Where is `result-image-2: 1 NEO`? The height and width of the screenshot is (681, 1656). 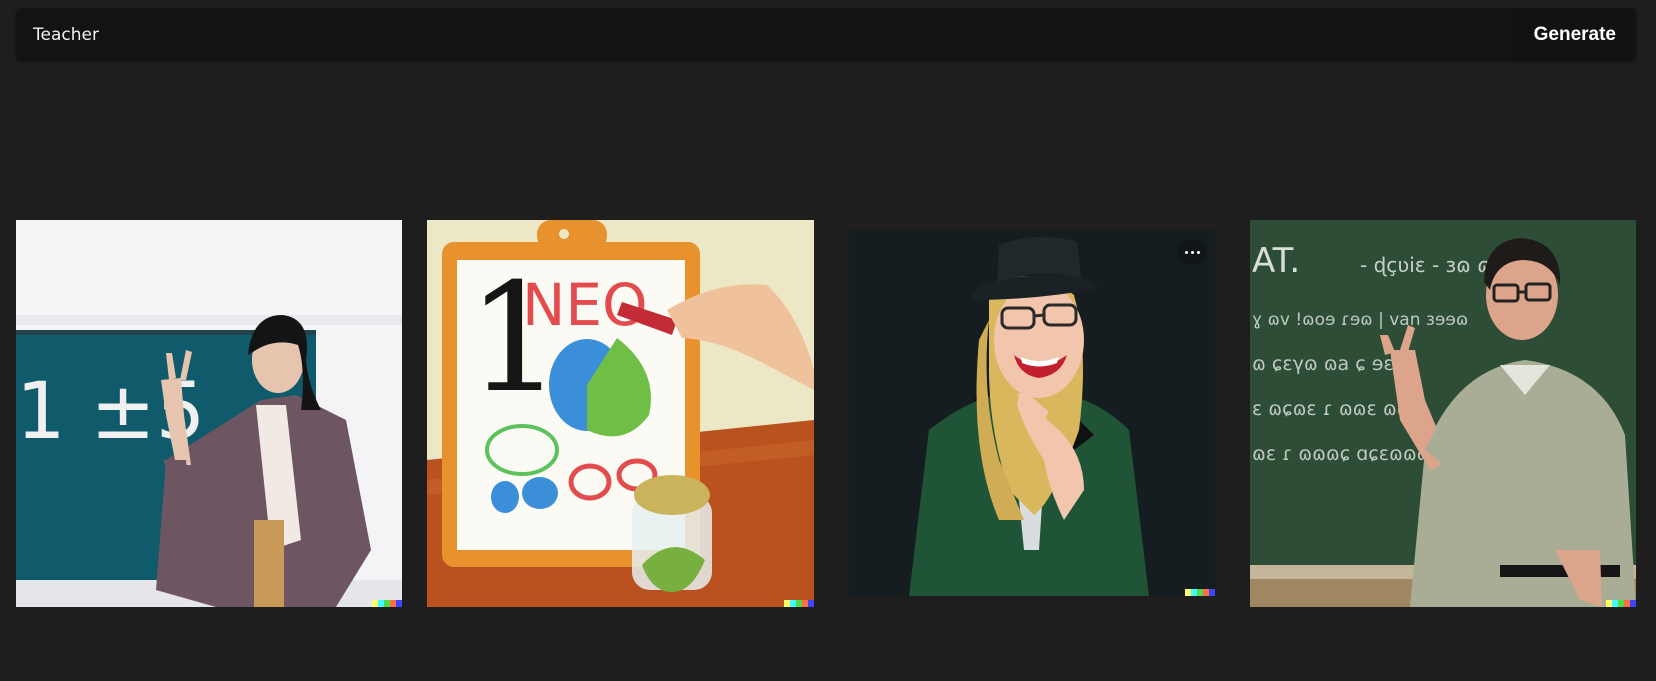 result-image-2: 1 NEO is located at coordinates (620, 413).